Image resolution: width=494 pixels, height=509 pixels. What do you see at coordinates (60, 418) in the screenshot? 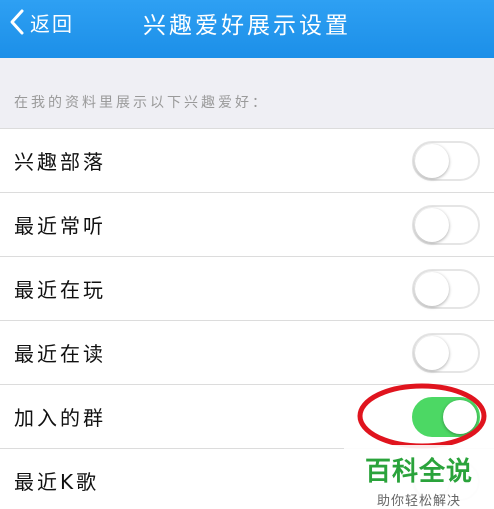
I see `setting-label: 加入的群` at bounding box center [60, 418].